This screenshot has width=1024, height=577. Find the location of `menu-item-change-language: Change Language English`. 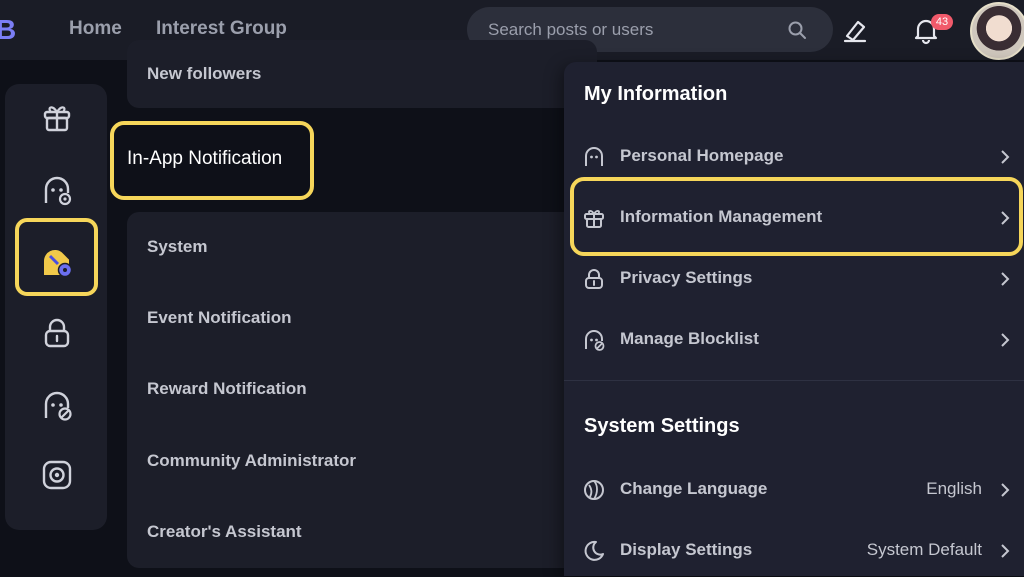

menu-item-change-language: Change Language English is located at coordinates (794, 490).